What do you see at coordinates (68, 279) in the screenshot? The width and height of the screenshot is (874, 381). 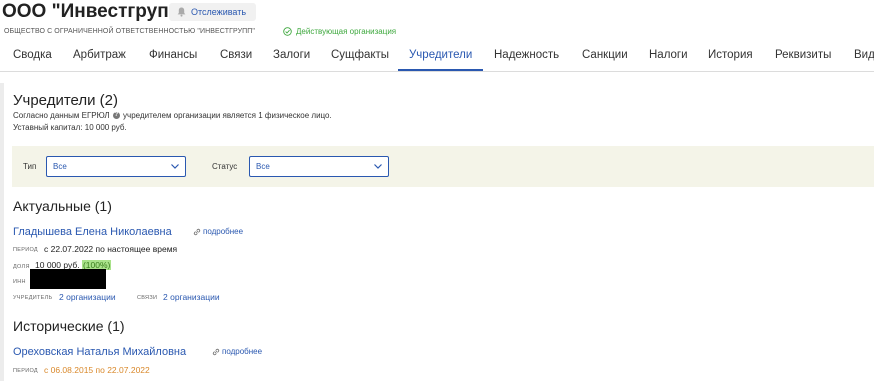 I see `redacted-inn` at bounding box center [68, 279].